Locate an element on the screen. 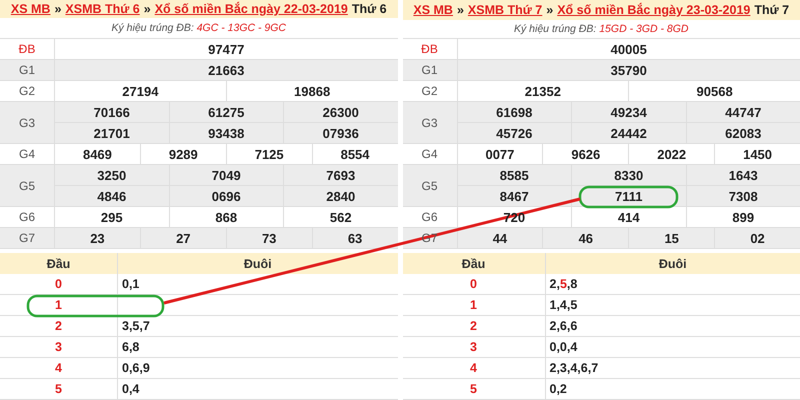 This screenshot has height=400, width=800. prize-number: 35790 is located at coordinates (628, 70).